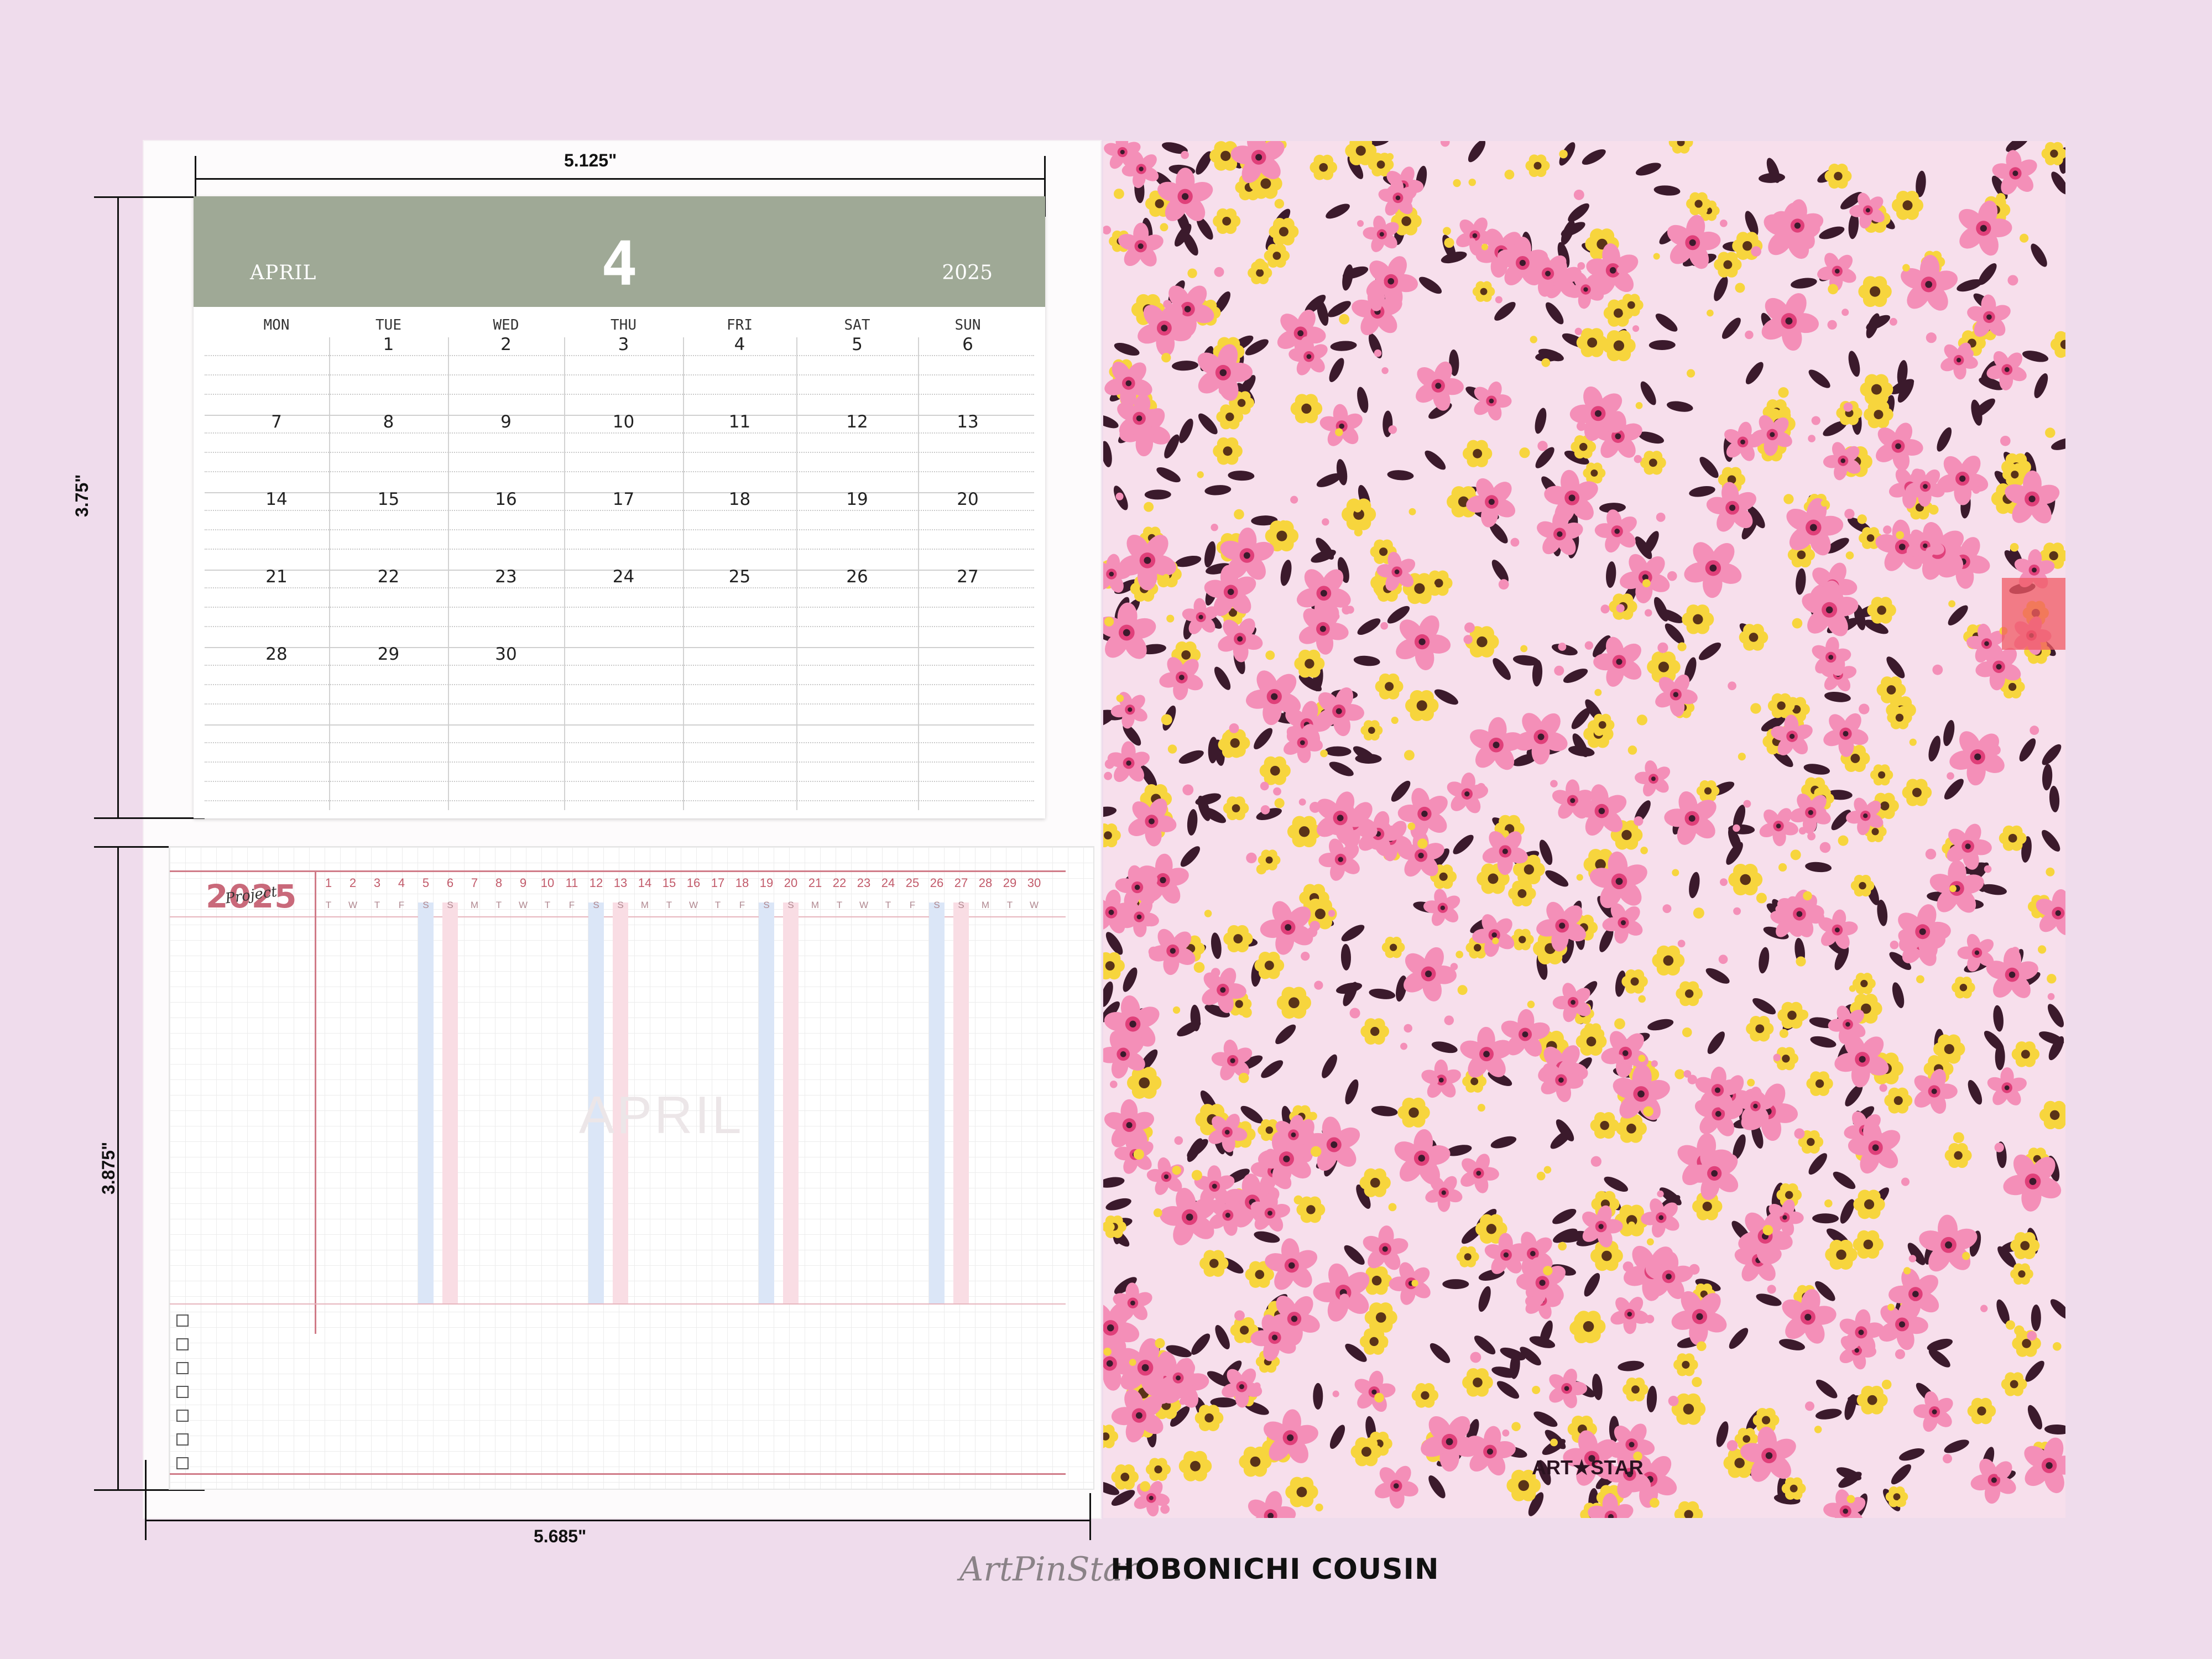  What do you see at coordinates (767, 1103) in the screenshot?
I see `saturday-band` at bounding box center [767, 1103].